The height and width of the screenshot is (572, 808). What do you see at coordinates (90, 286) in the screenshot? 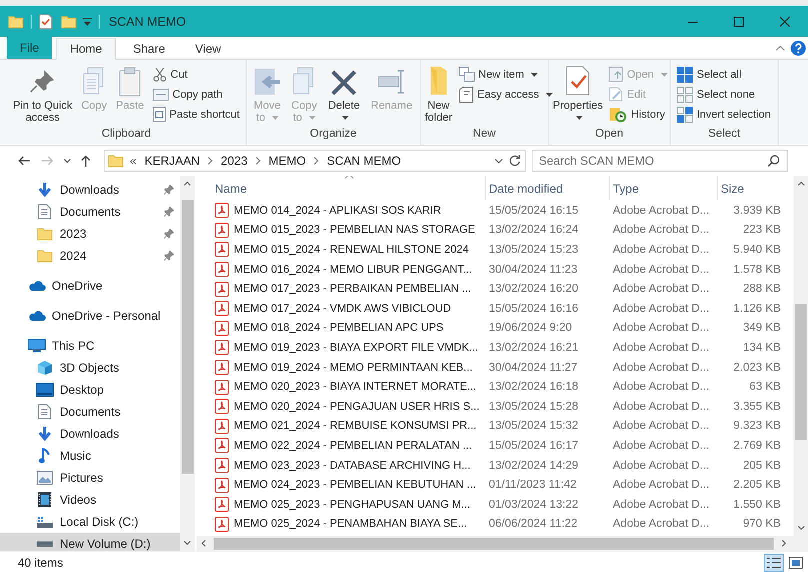
I see `nav-item: OneDrive` at bounding box center [90, 286].